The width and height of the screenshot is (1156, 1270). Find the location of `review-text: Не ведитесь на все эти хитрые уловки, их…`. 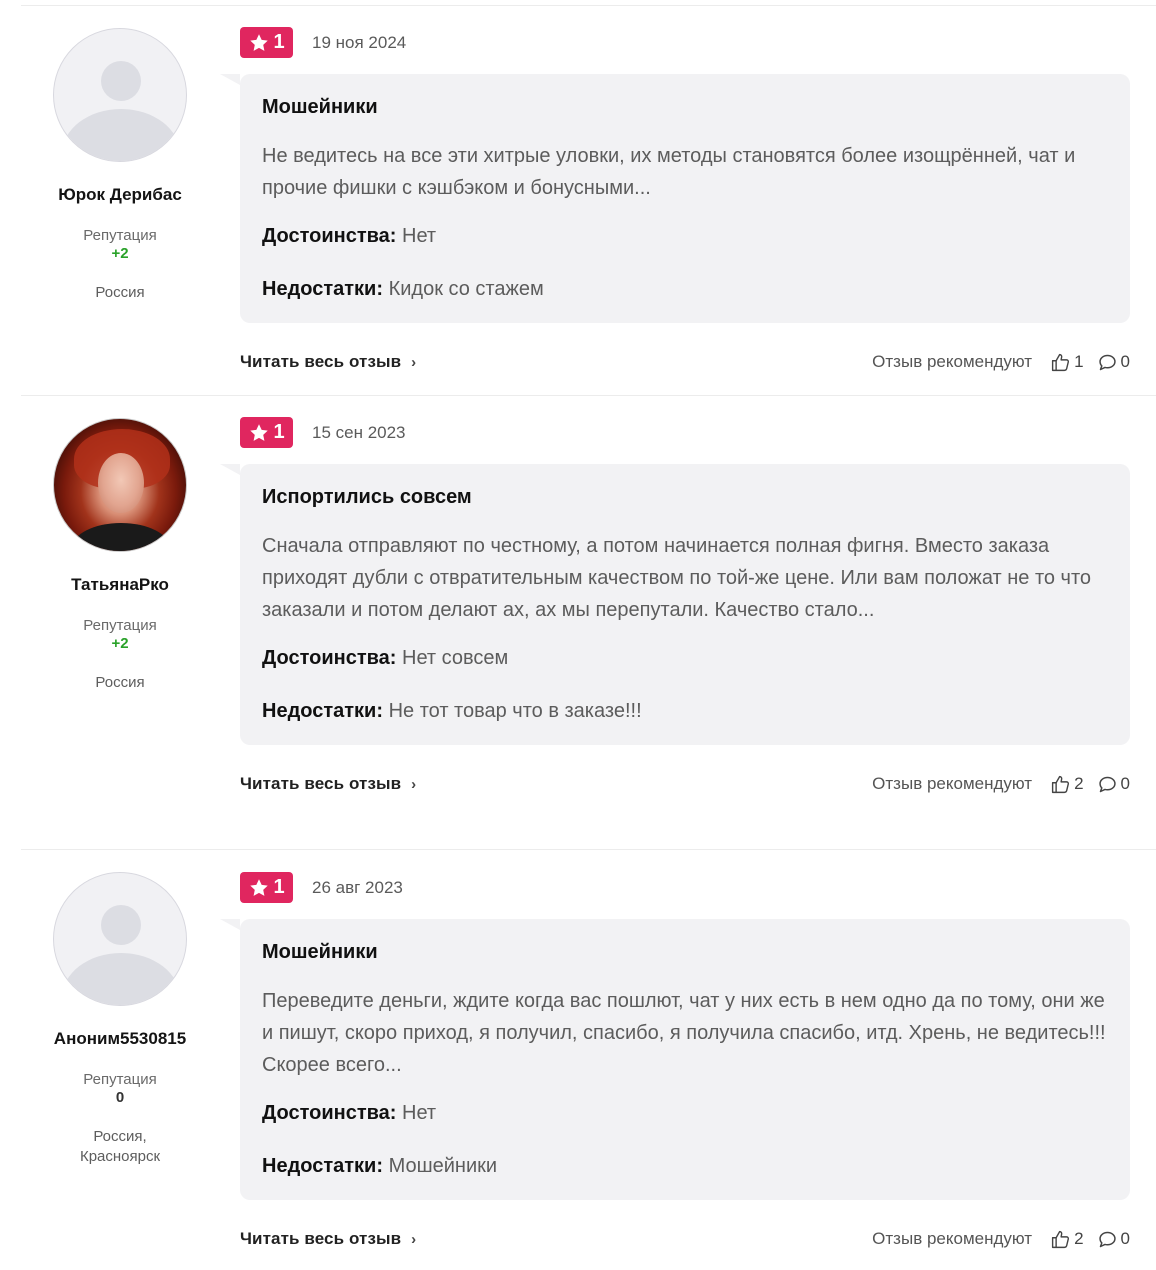

review-text: Не ведитесь на все эти хитрые уловки, их… is located at coordinates (669, 172).